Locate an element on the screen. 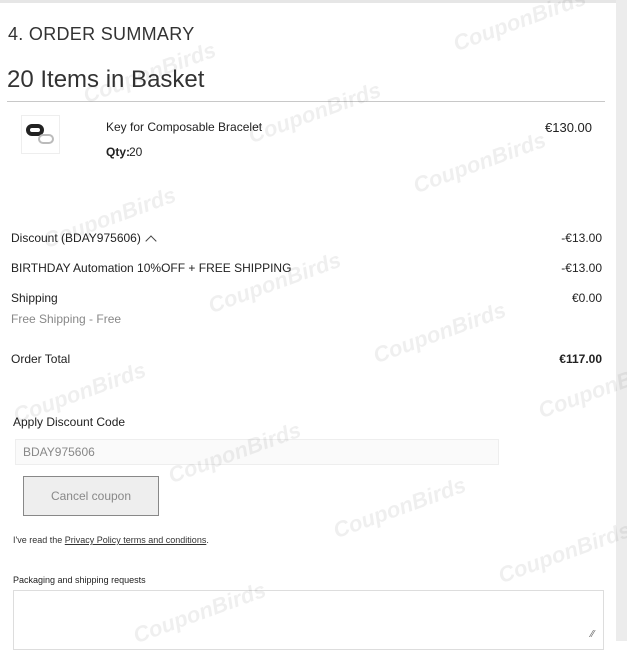 The image size is (627, 650). discount-label: Discount (BDAY975606) is located at coordinates (76, 238).